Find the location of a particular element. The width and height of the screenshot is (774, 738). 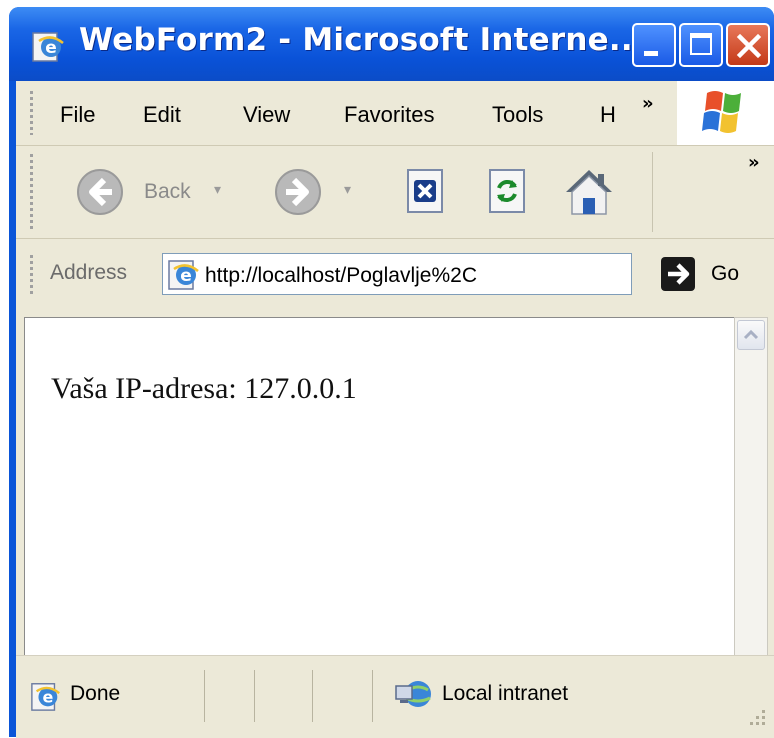

ip-address-text: Vaša IP-adresa: 127.0.0.1 is located at coordinates (204, 388).